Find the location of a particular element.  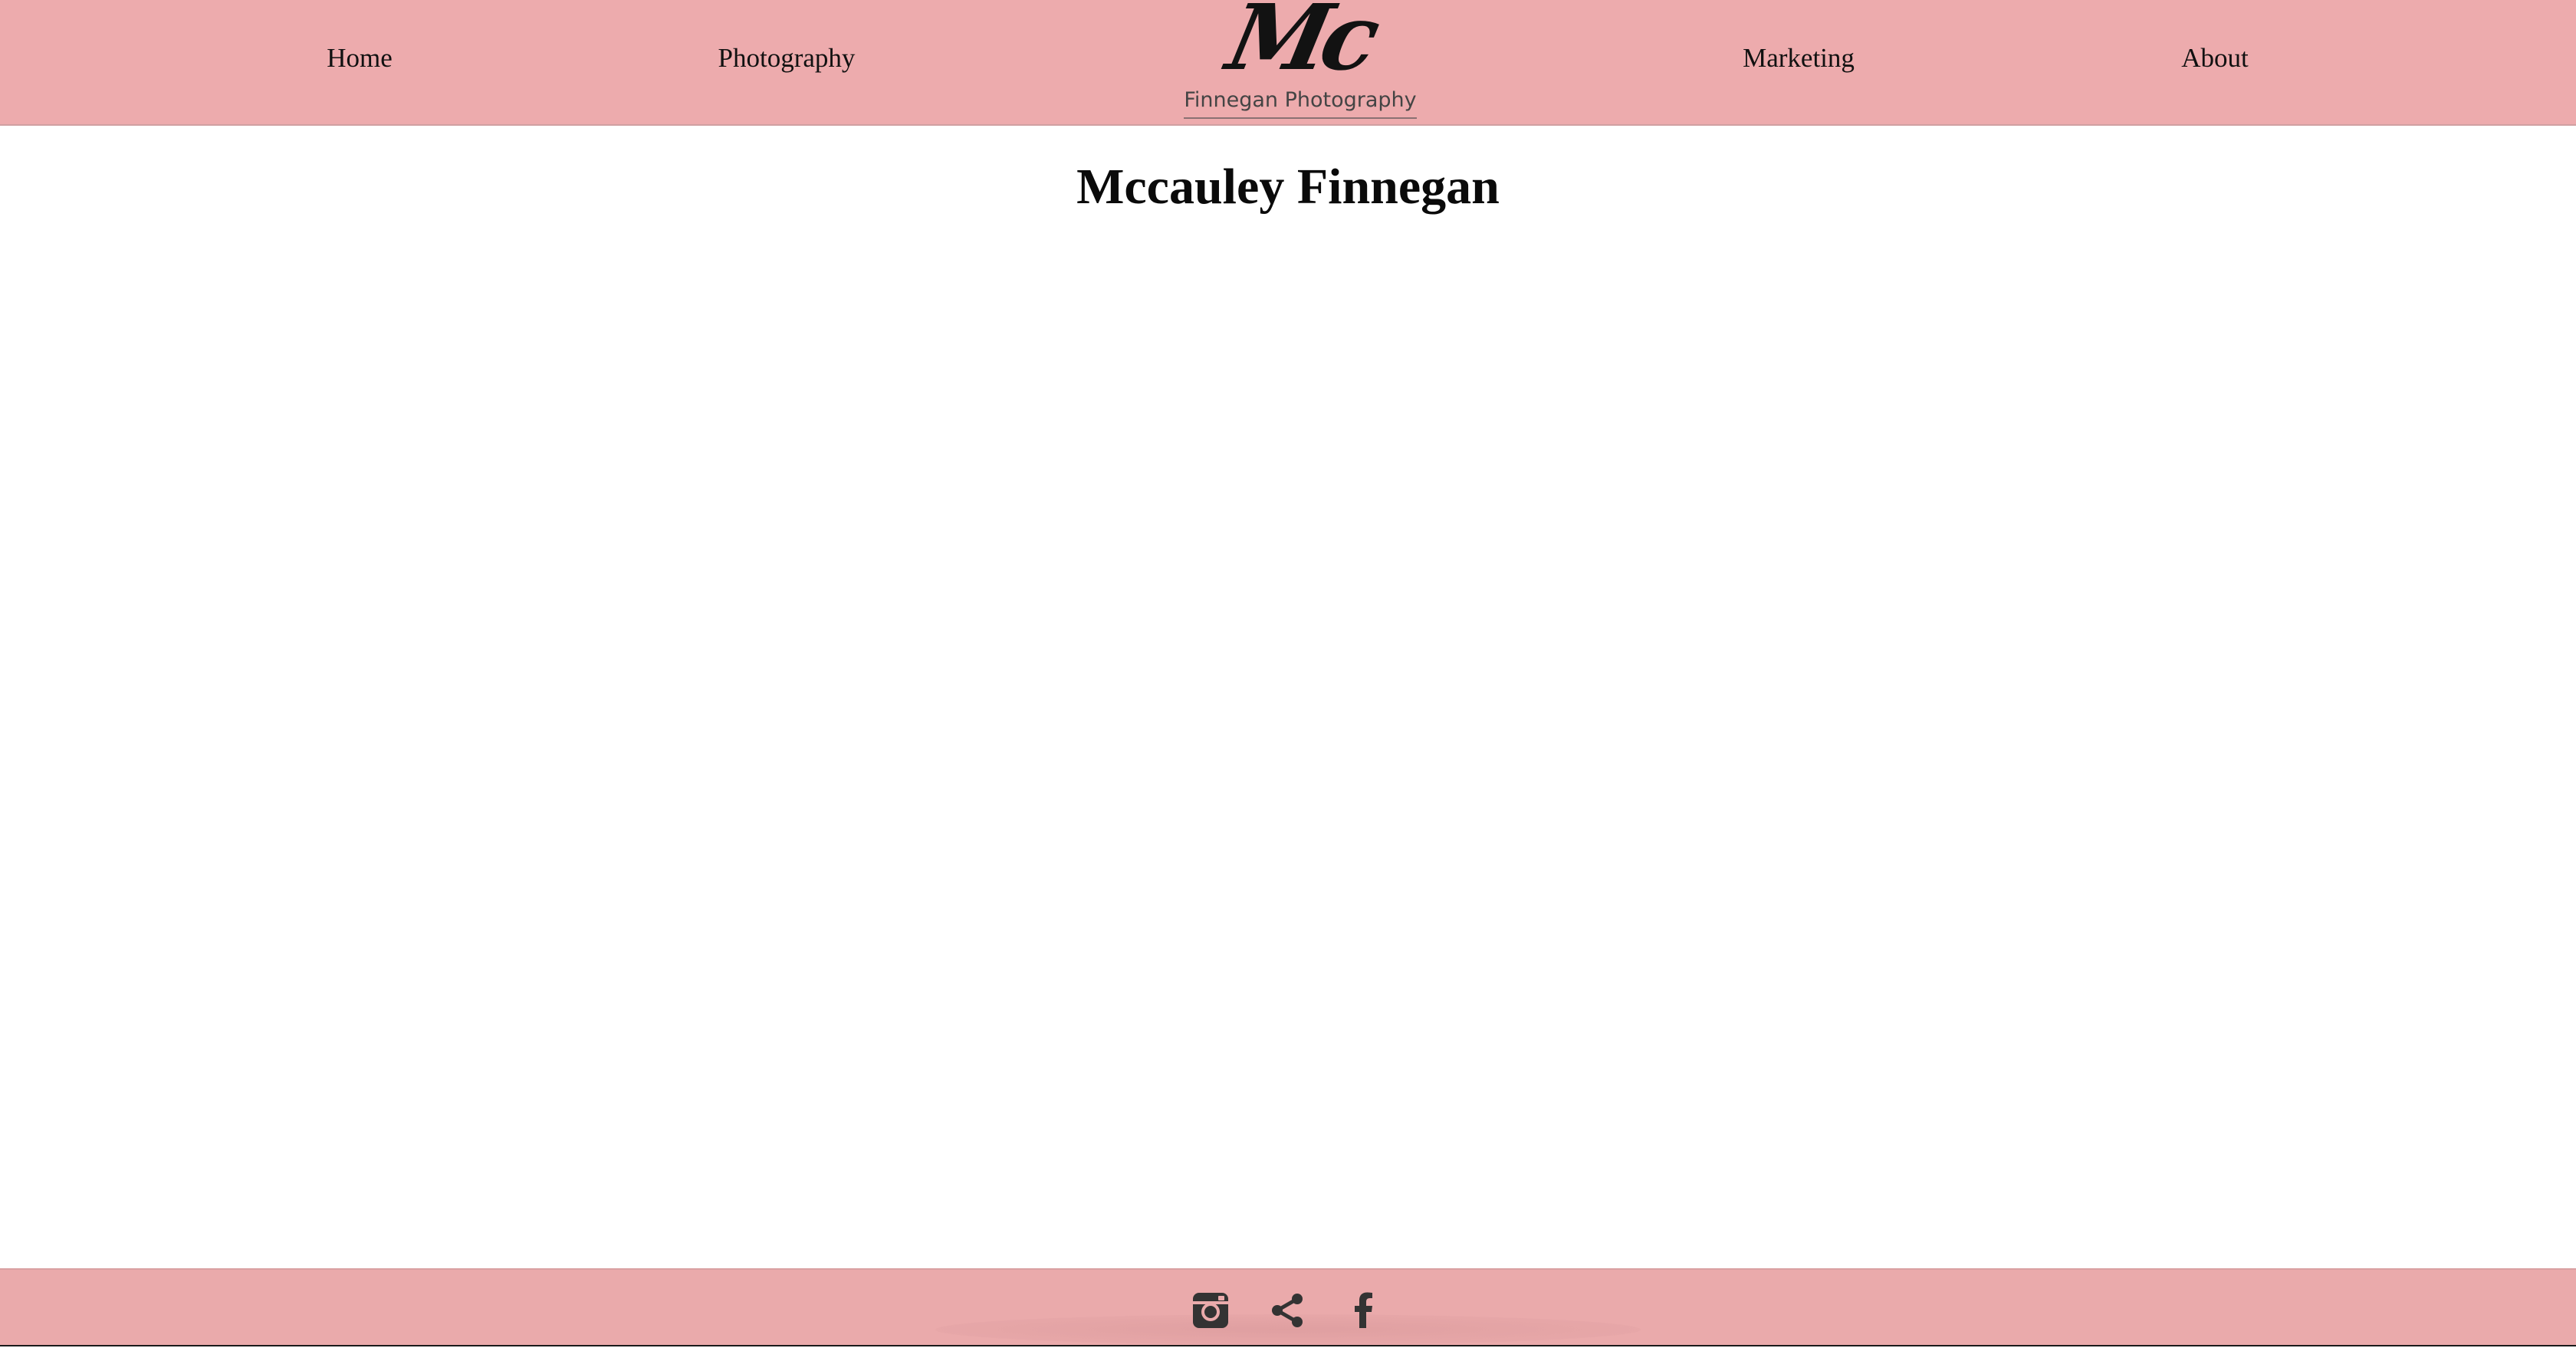

instagram-icon is located at coordinates (1211, 1310).